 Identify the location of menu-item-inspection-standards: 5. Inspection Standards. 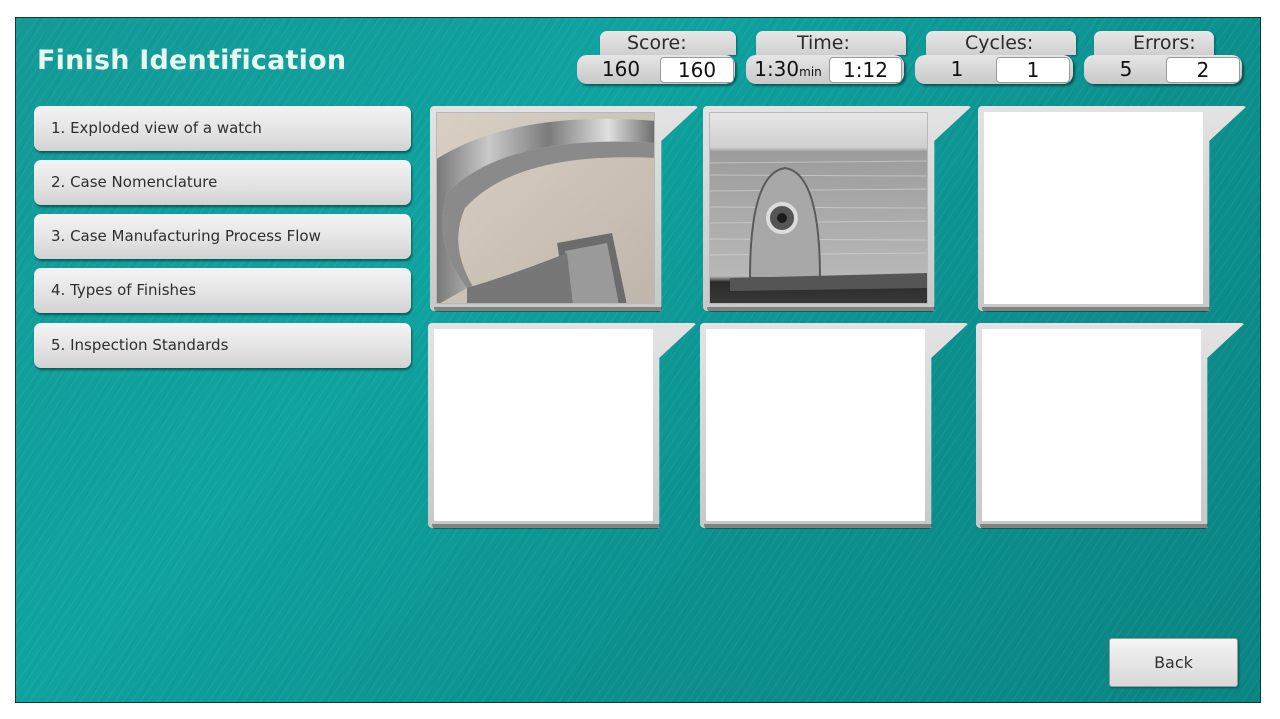
(222, 345).